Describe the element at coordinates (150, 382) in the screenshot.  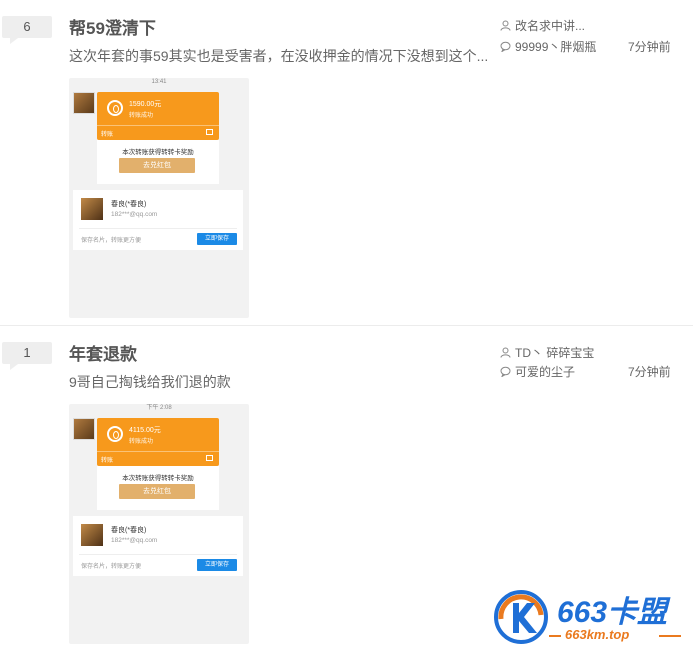
I see `thread-excerpt: 9哥自己掏钱给我们退的款` at that location.